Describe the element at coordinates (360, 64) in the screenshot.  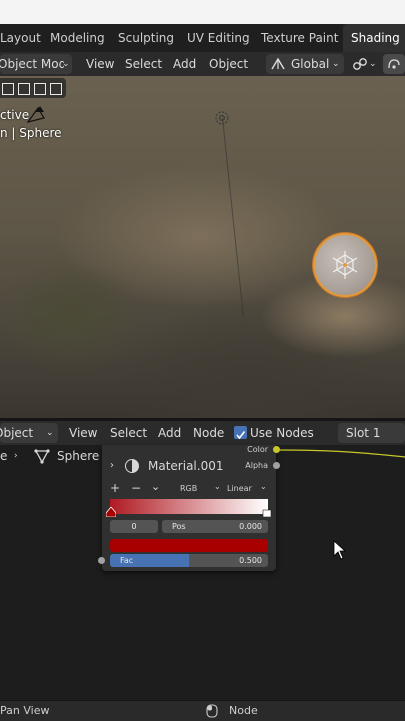
I see `snap-icon` at that location.